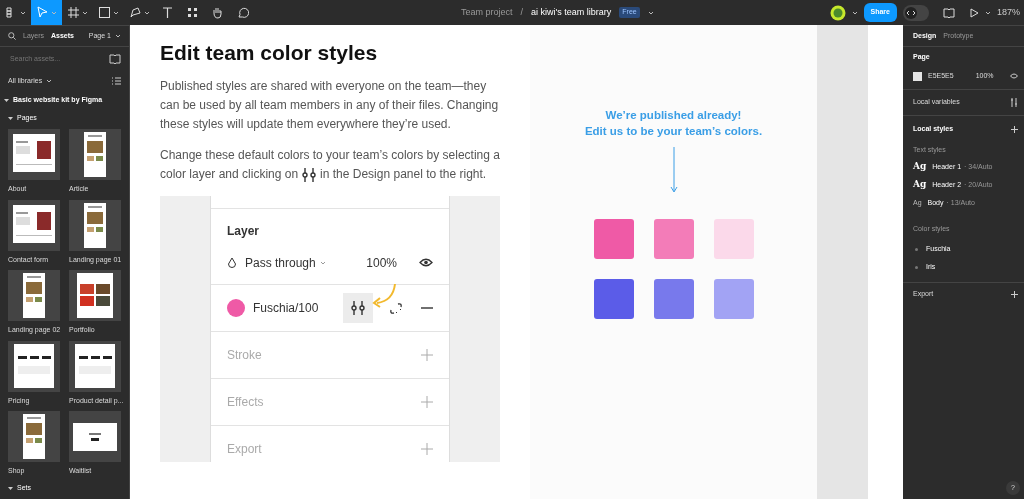 The width and height of the screenshot is (1024, 499). What do you see at coordinates (1008, 12) in the screenshot?
I see `zoom-level: 187%` at bounding box center [1008, 12].